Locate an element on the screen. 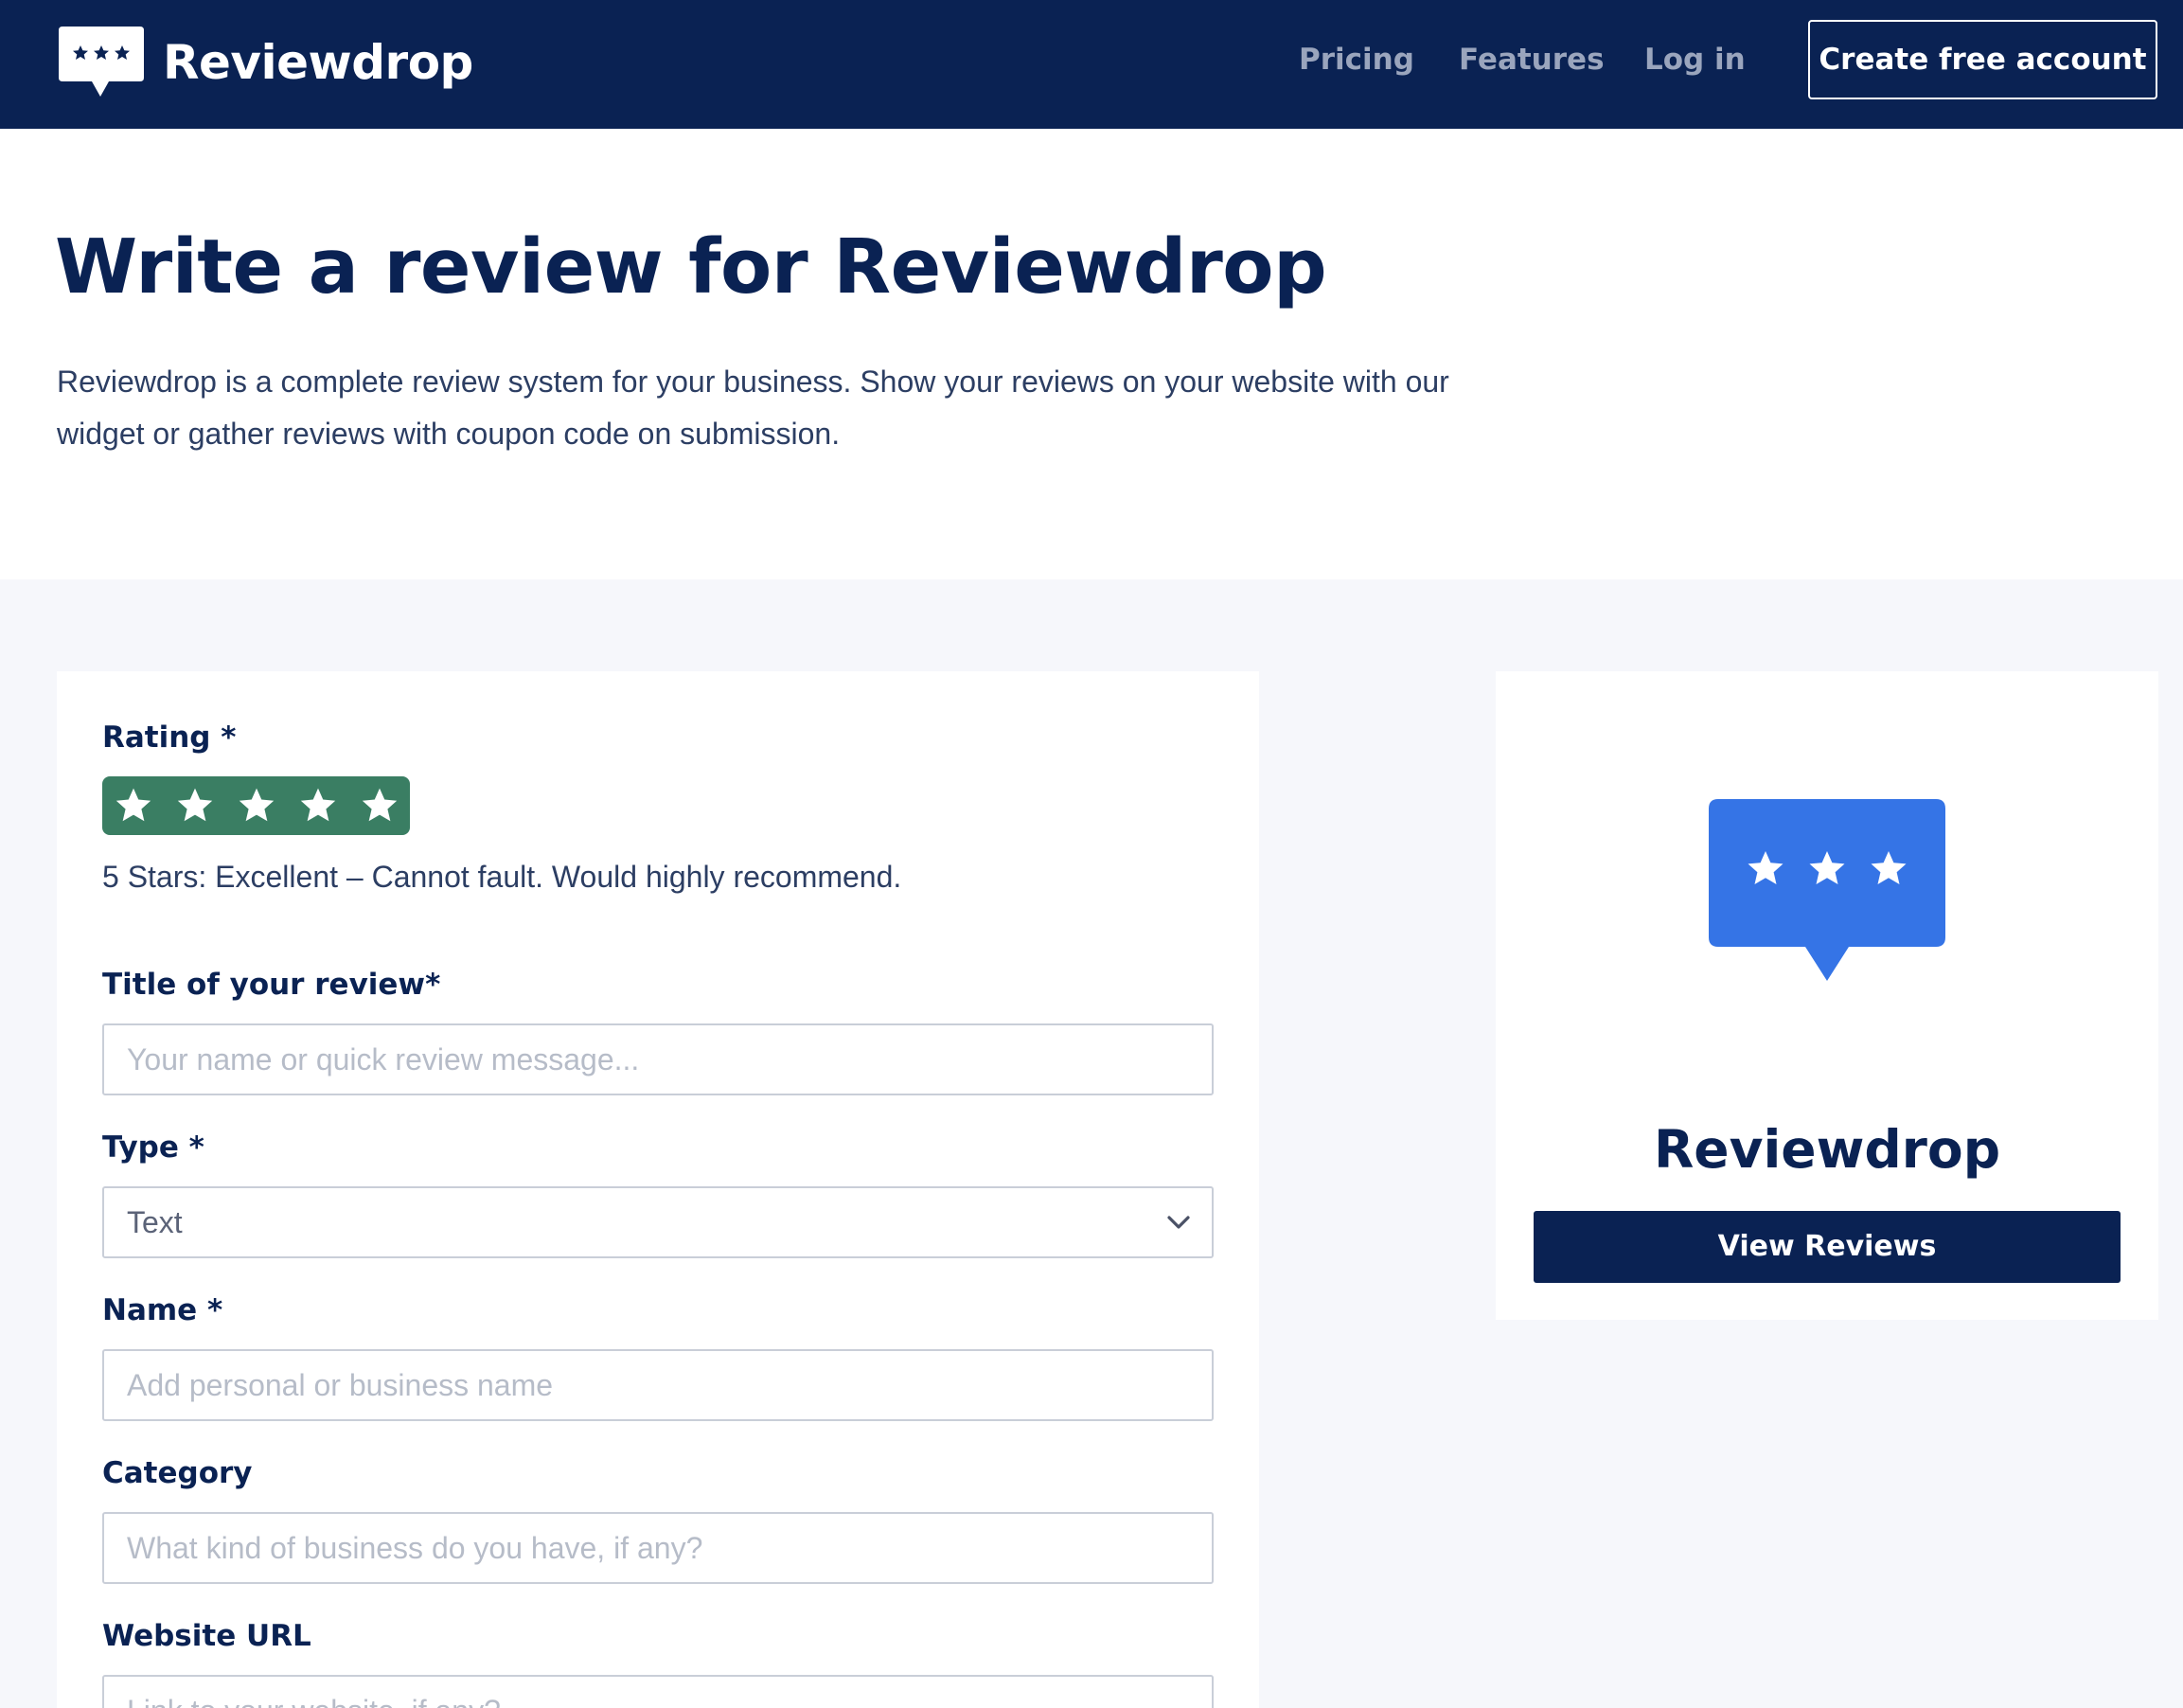 This screenshot has width=2183, height=1708. business-card: Reviewdrop View Reviews is located at coordinates (1827, 995).